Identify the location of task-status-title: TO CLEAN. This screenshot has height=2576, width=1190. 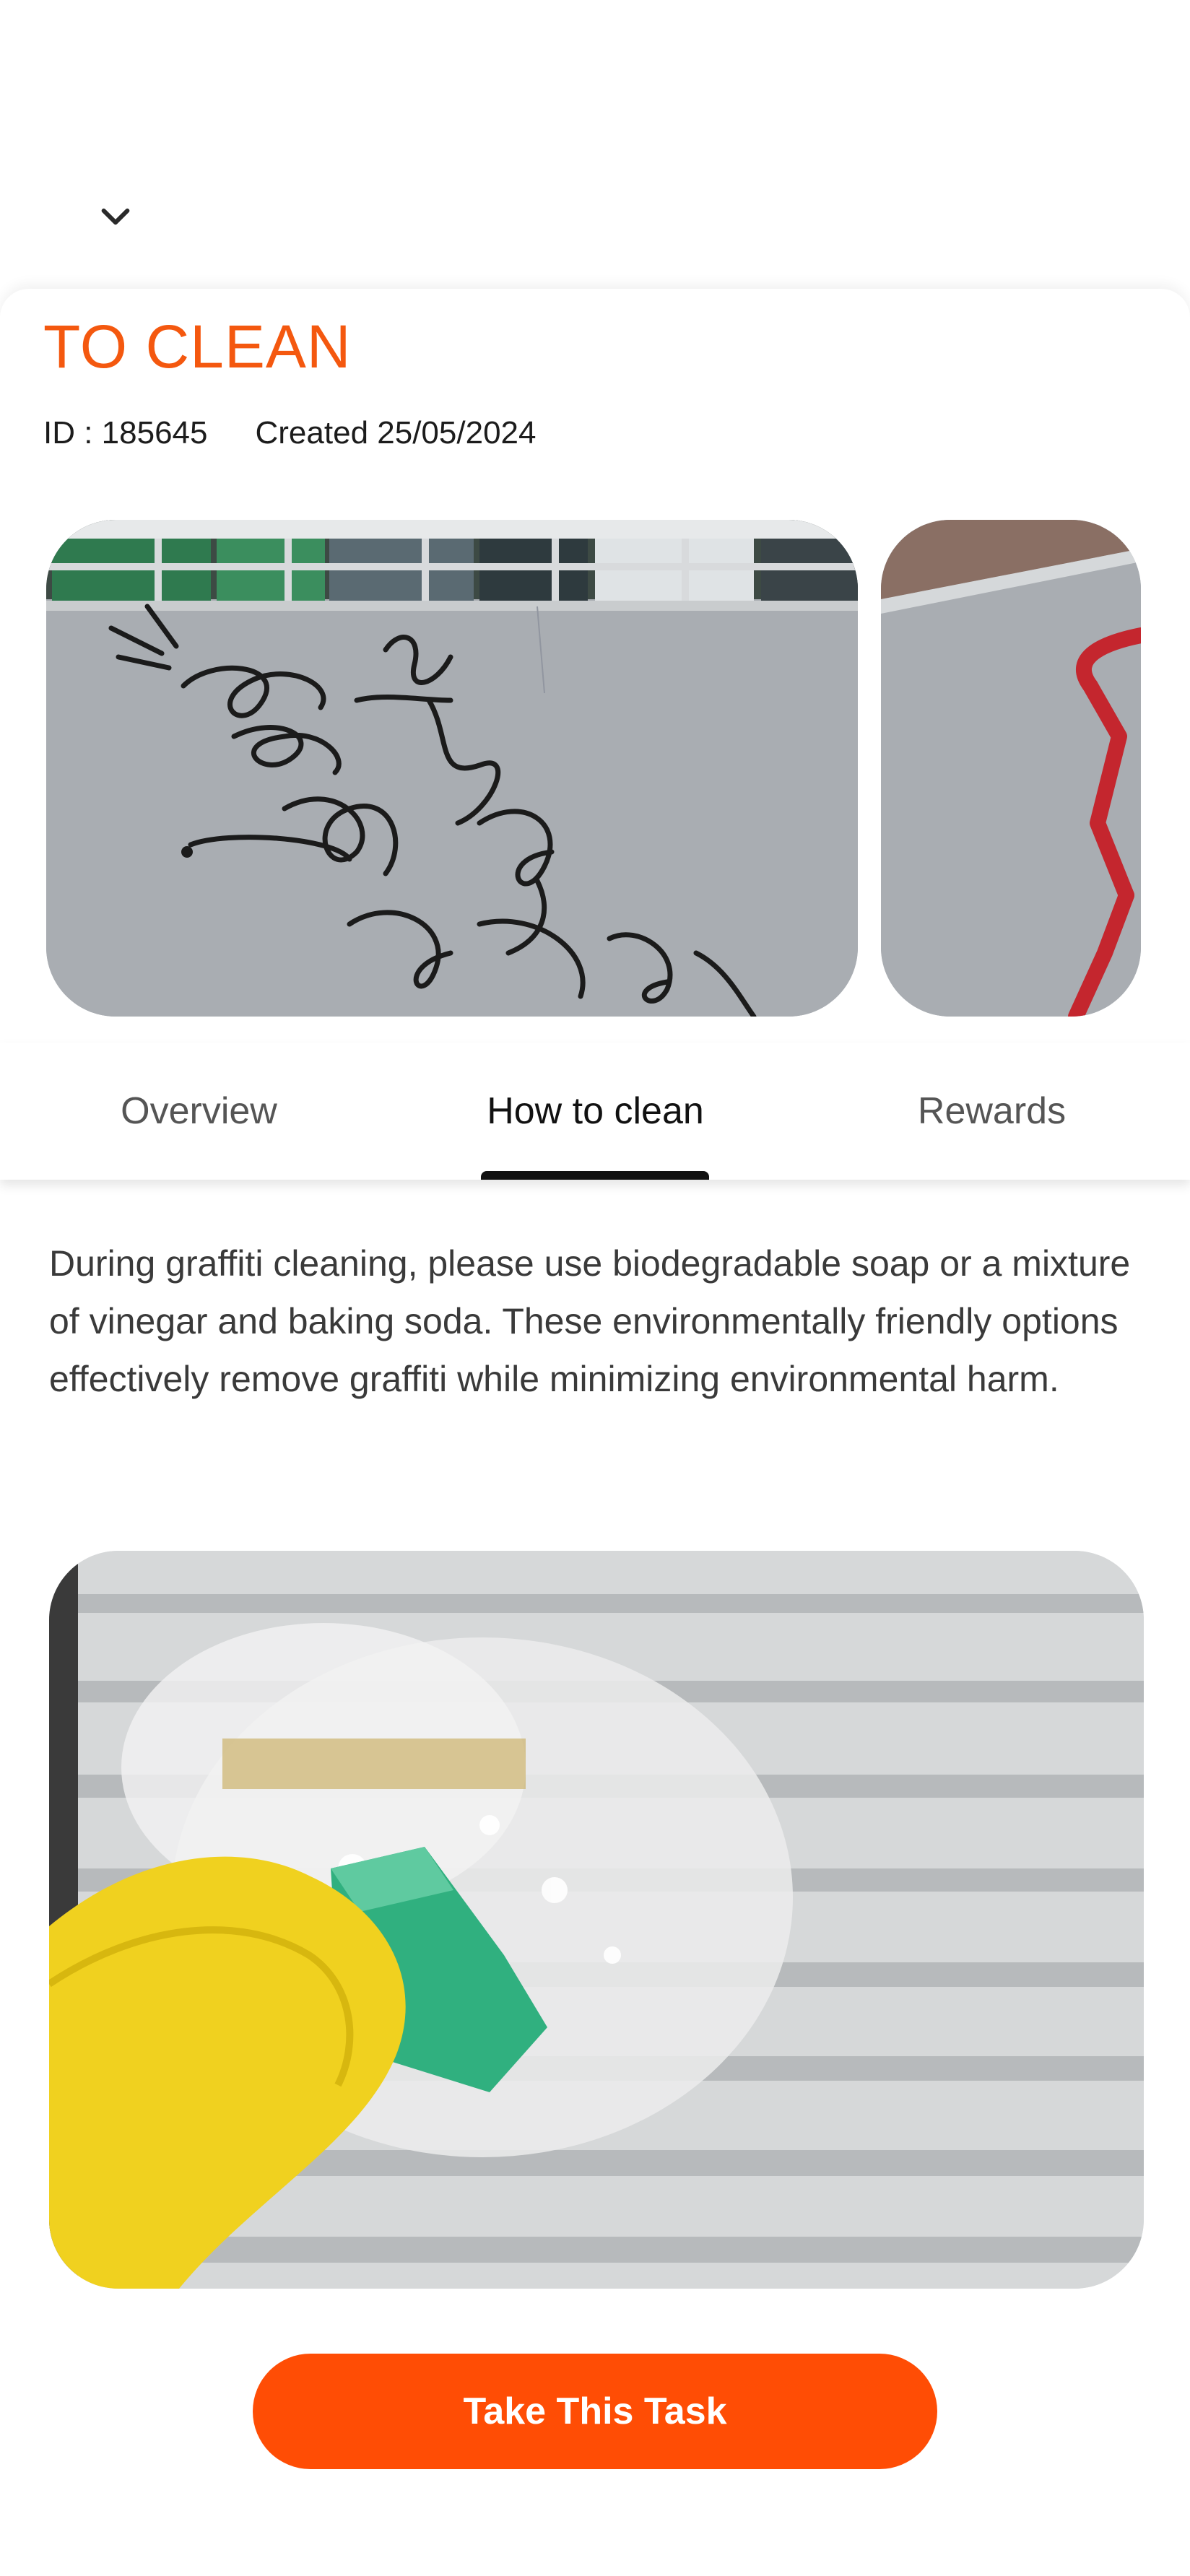
(197, 346).